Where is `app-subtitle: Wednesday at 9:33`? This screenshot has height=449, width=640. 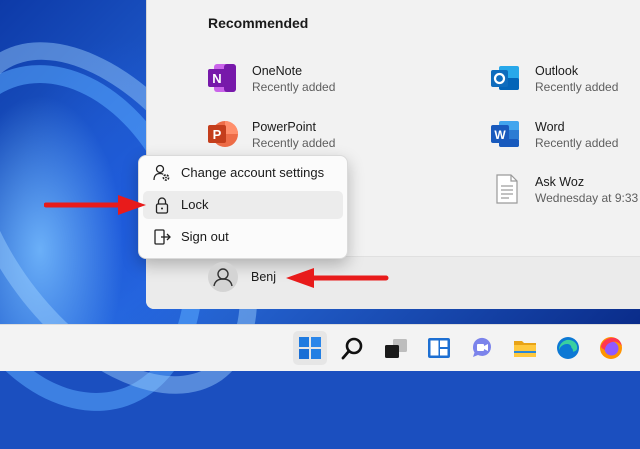
app-subtitle: Wednesday at 9:33 is located at coordinates (587, 198).